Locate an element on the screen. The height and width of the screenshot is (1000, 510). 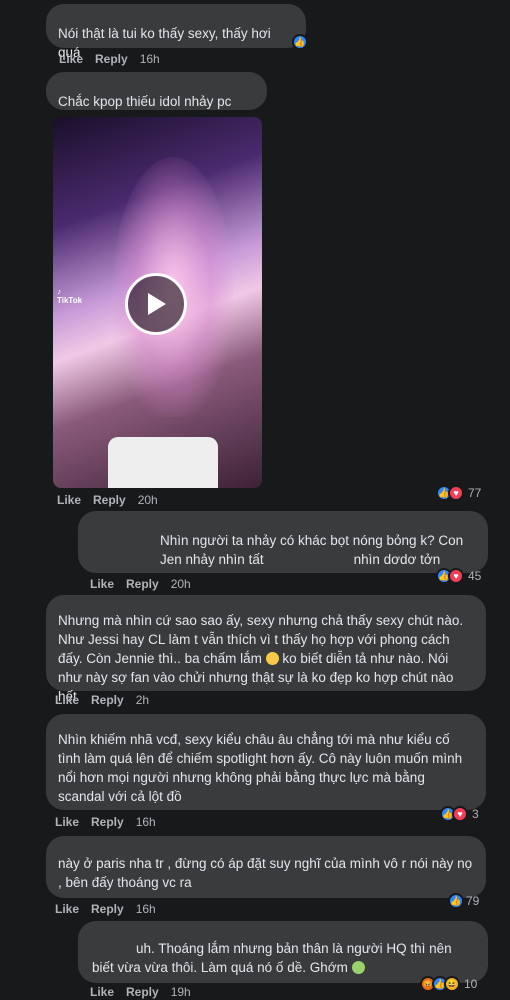
reactions-summary: 👍 ♥ 45 is located at coordinates (458, 576).